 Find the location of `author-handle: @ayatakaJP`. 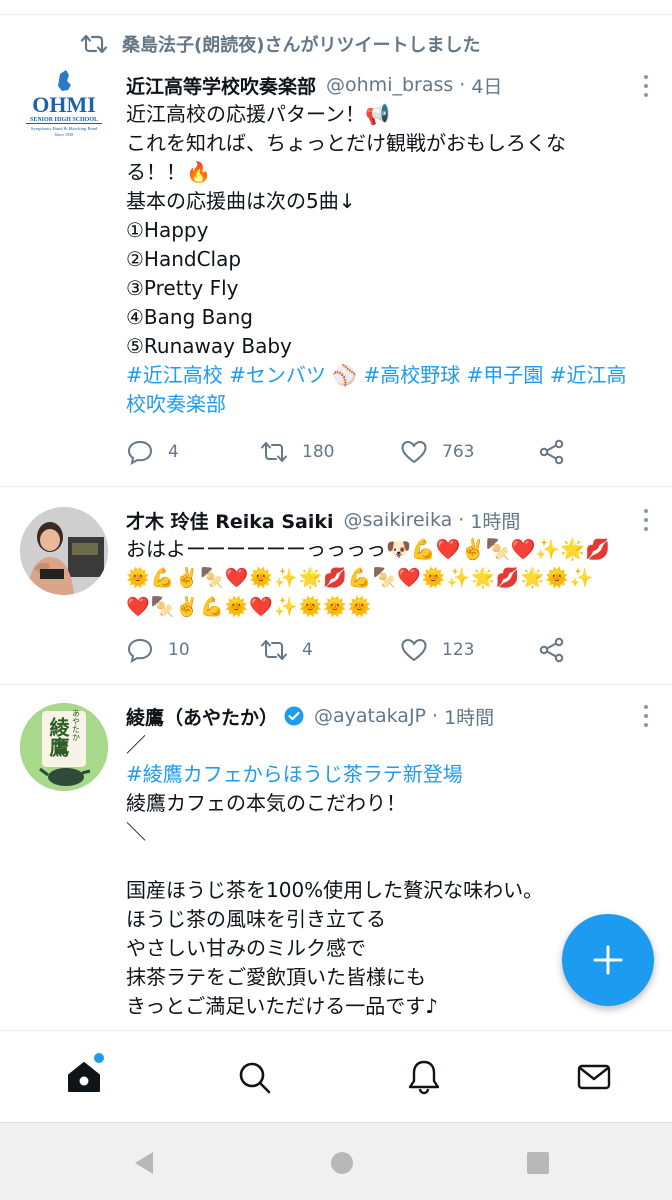

author-handle: @ayatakaJP is located at coordinates (370, 716).